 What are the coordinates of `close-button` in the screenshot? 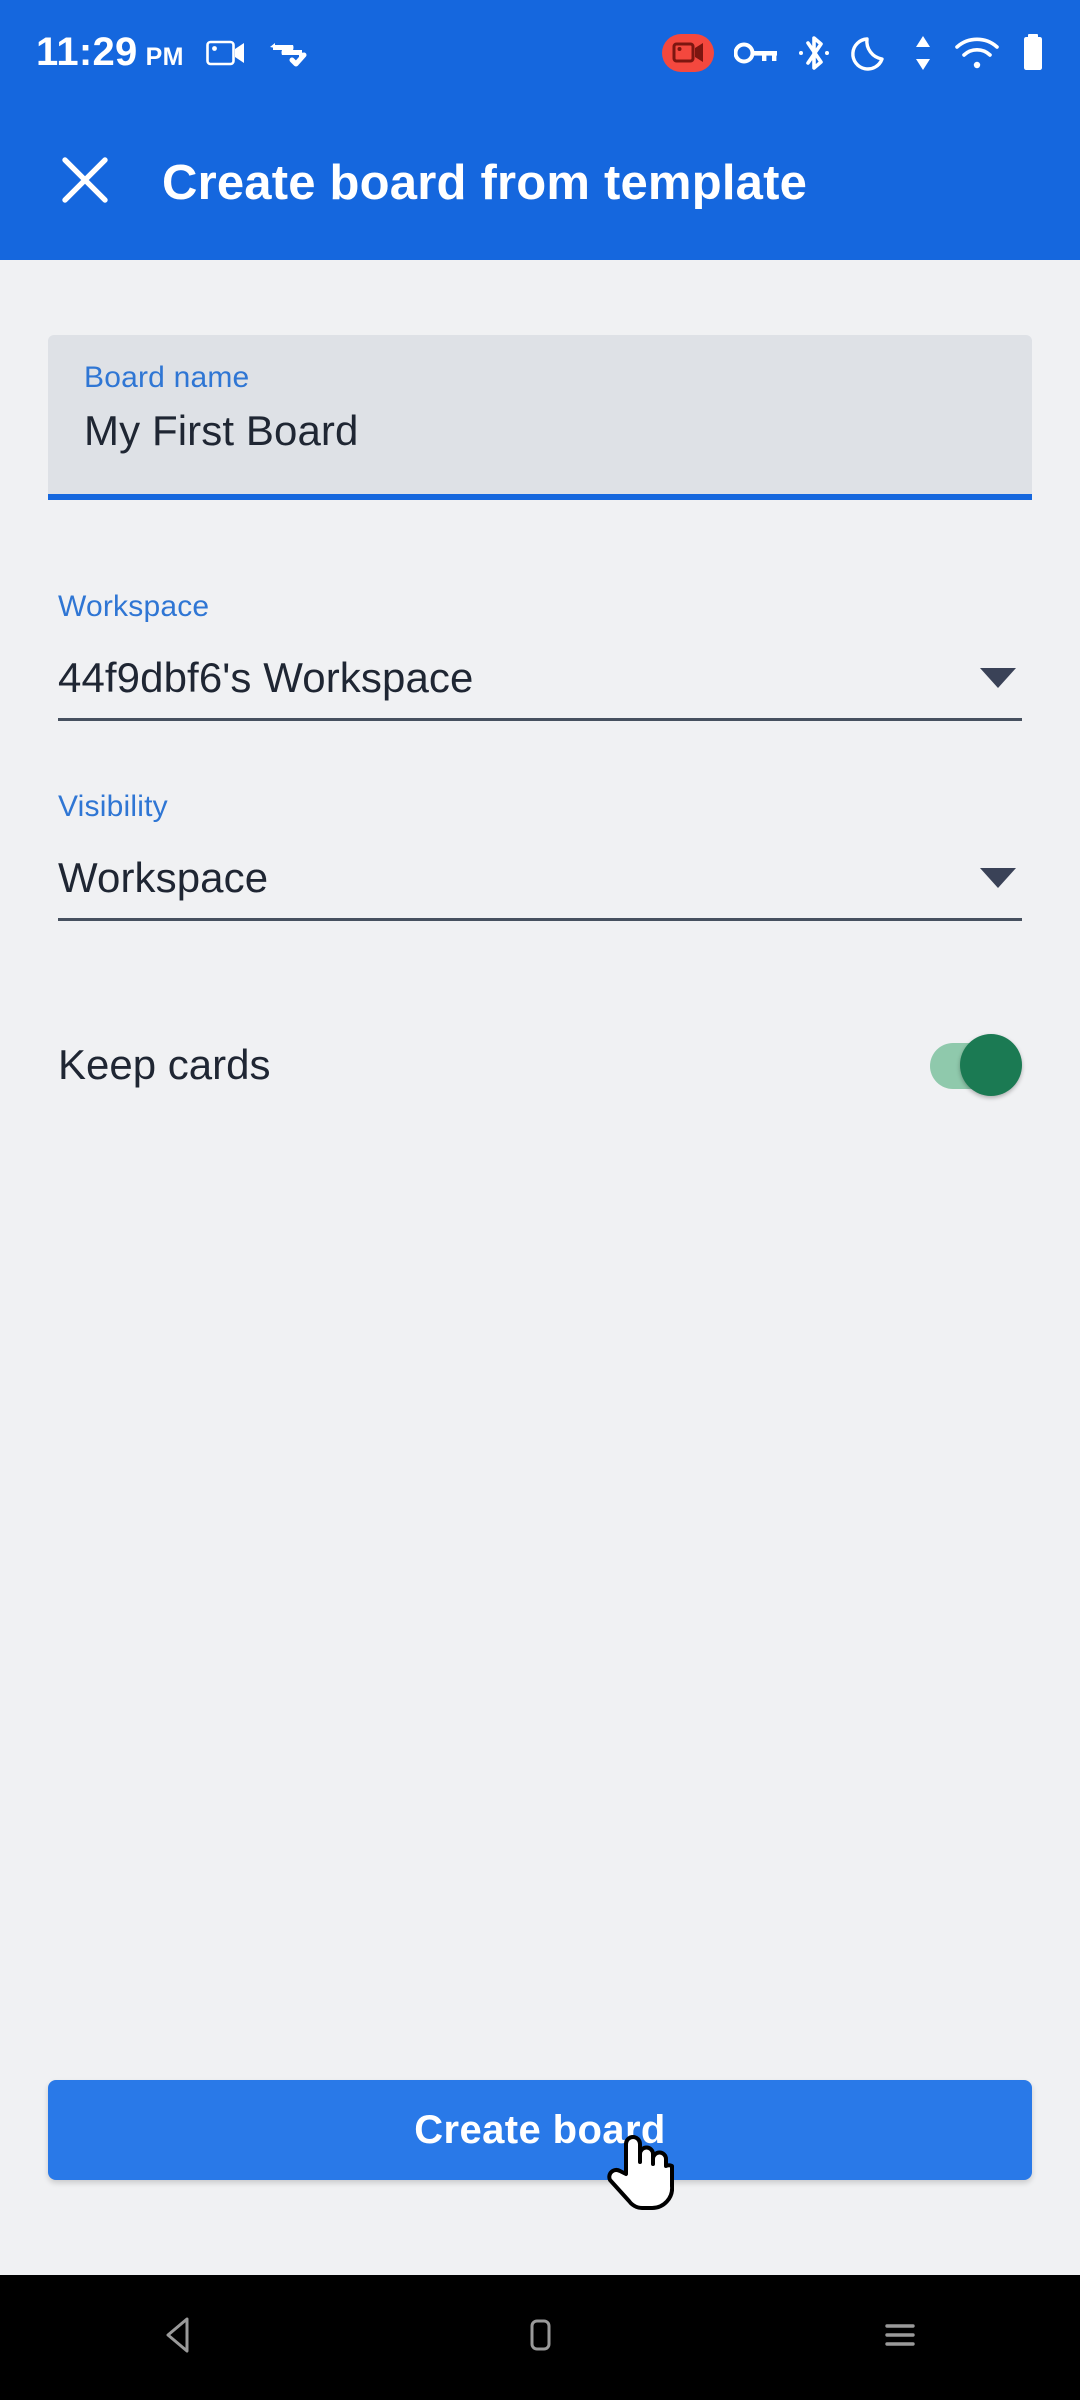 It's located at (85, 183).